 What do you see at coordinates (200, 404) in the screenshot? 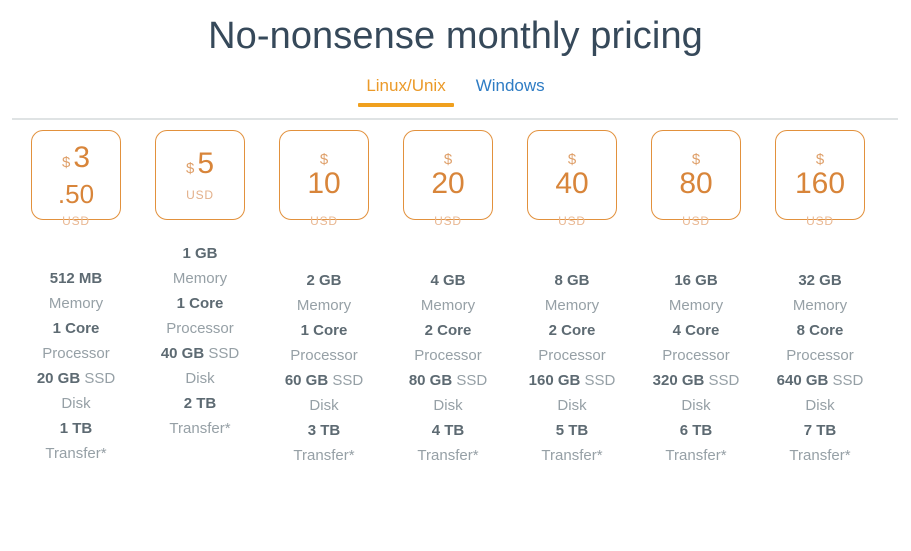
I see `spec-transfer-value: 2 TB` at bounding box center [200, 404].